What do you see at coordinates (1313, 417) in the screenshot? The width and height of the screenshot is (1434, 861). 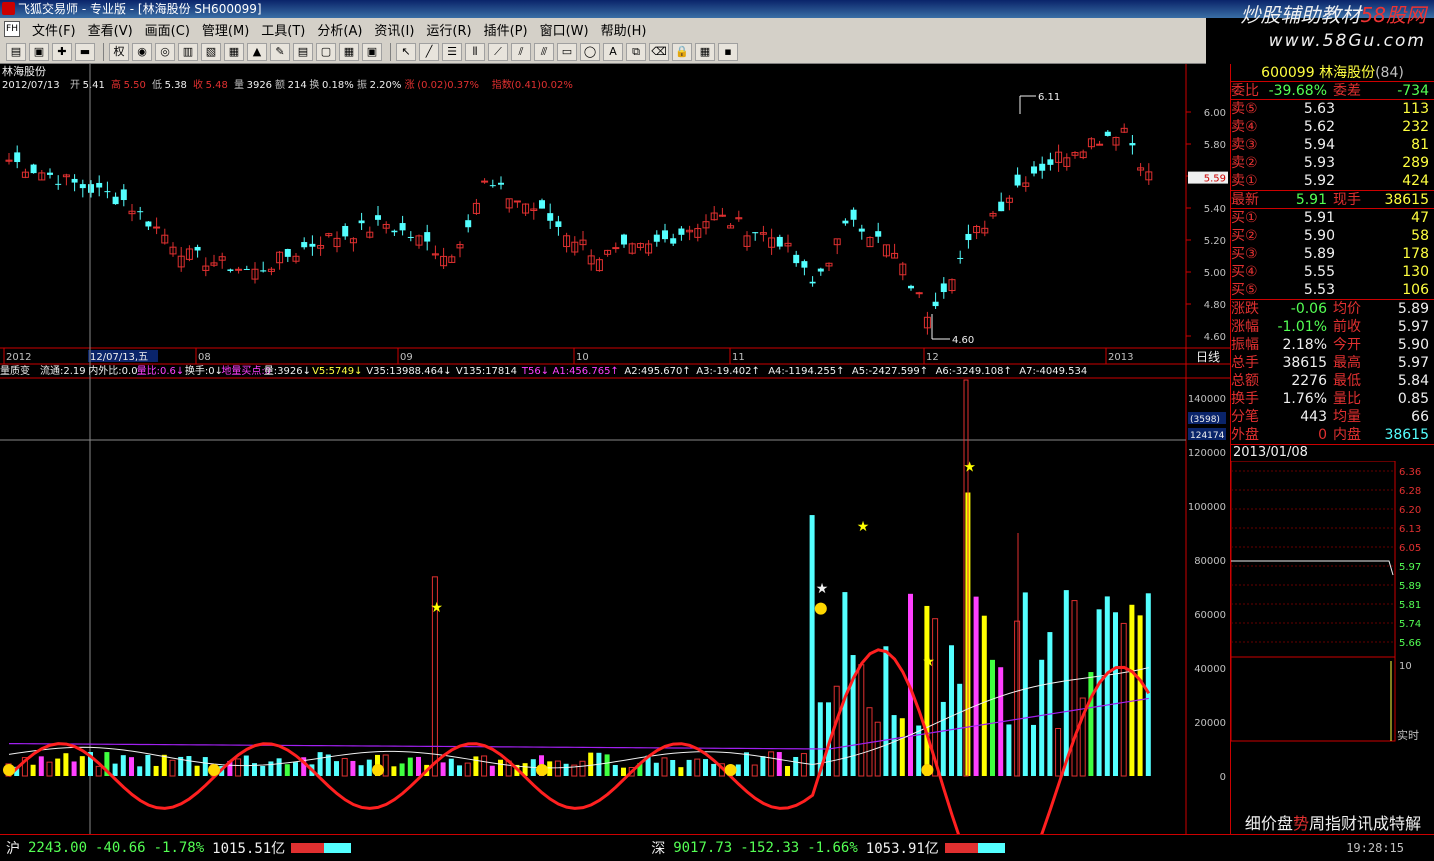 I see `quote-field-v1: 443` at bounding box center [1313, 417].